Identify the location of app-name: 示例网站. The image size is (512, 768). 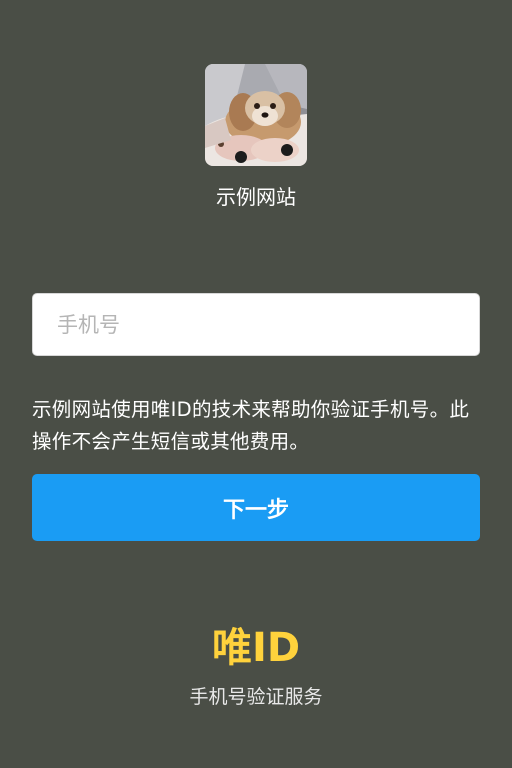
(256, 197).